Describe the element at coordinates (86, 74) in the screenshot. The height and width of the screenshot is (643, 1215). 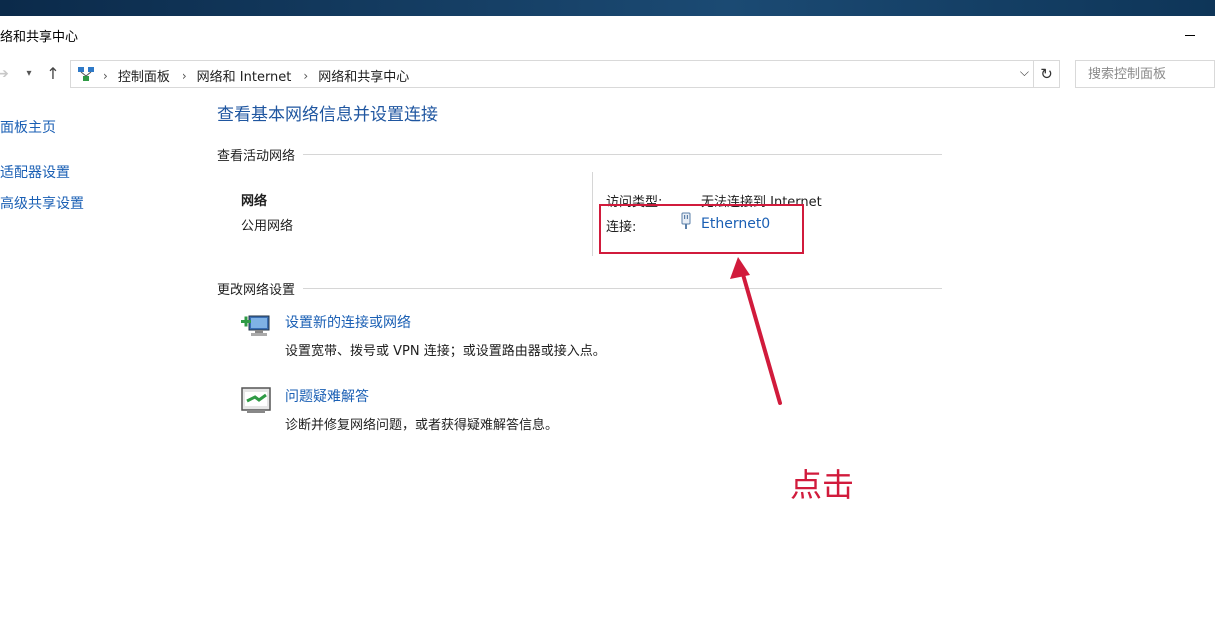
I see `control-panel-network-icon` at that location.